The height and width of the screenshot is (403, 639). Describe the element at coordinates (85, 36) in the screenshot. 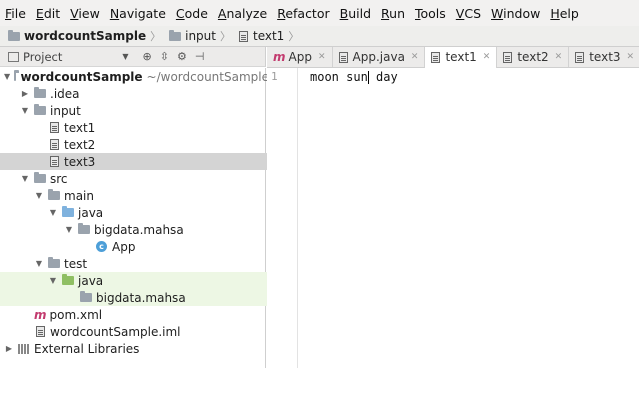

I see `breadcrumb-project-label: wordcountSample` at that location.